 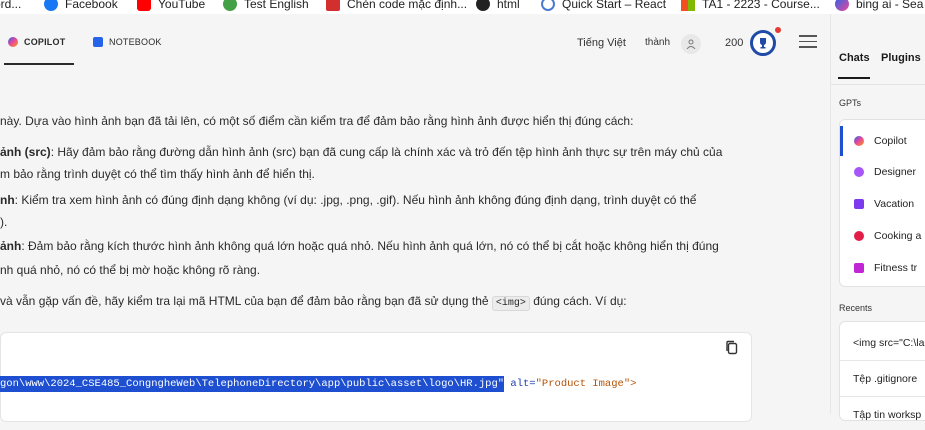 What do you see at coordinates (98, 42) in the screenshot?
I see `notebook-icon` at bounding box center [98, 42].